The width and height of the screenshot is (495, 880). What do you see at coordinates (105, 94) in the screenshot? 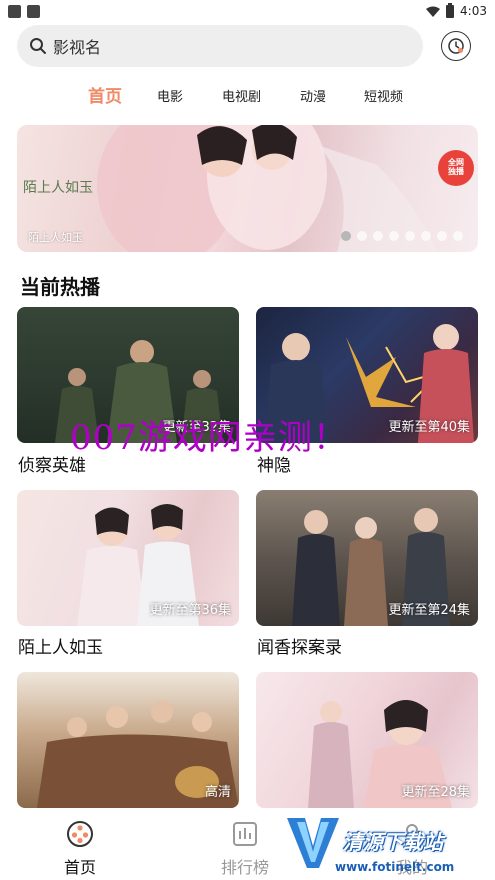
I see `tab-home: 首页` at bounding box center [105, 94].